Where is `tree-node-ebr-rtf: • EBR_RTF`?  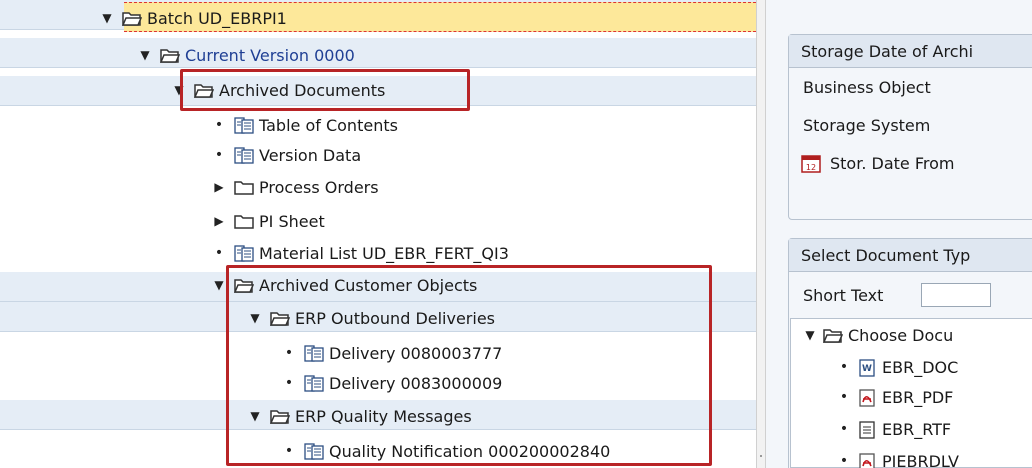 tree-node-ebr-rtf: • EBR_RTF is located at coordinates (894, 429).